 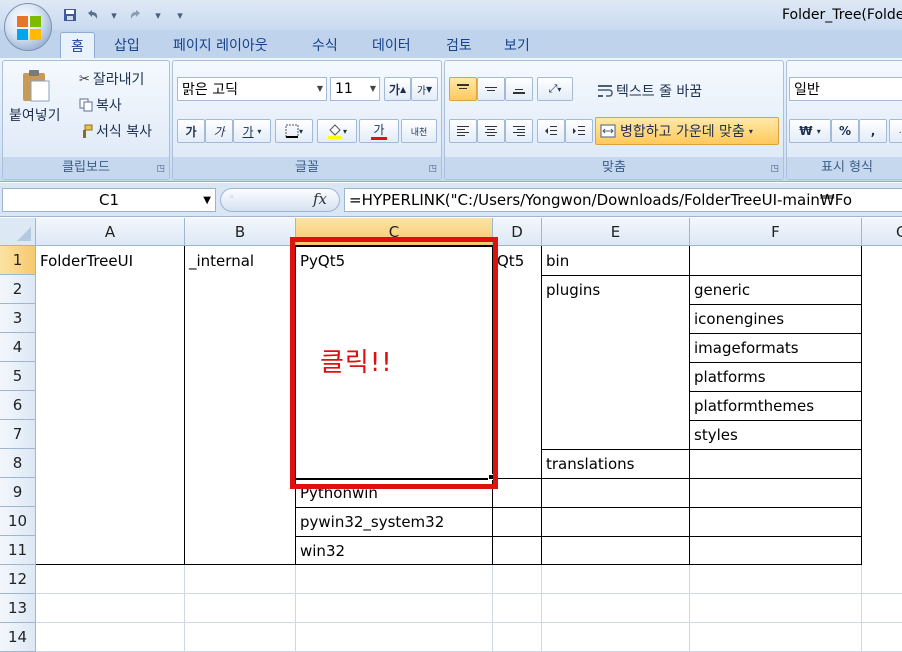 What do you see at coordinates (18, 405) in the screenshot?
I see `row-header-6: 6` at bounding box center [18, 405].